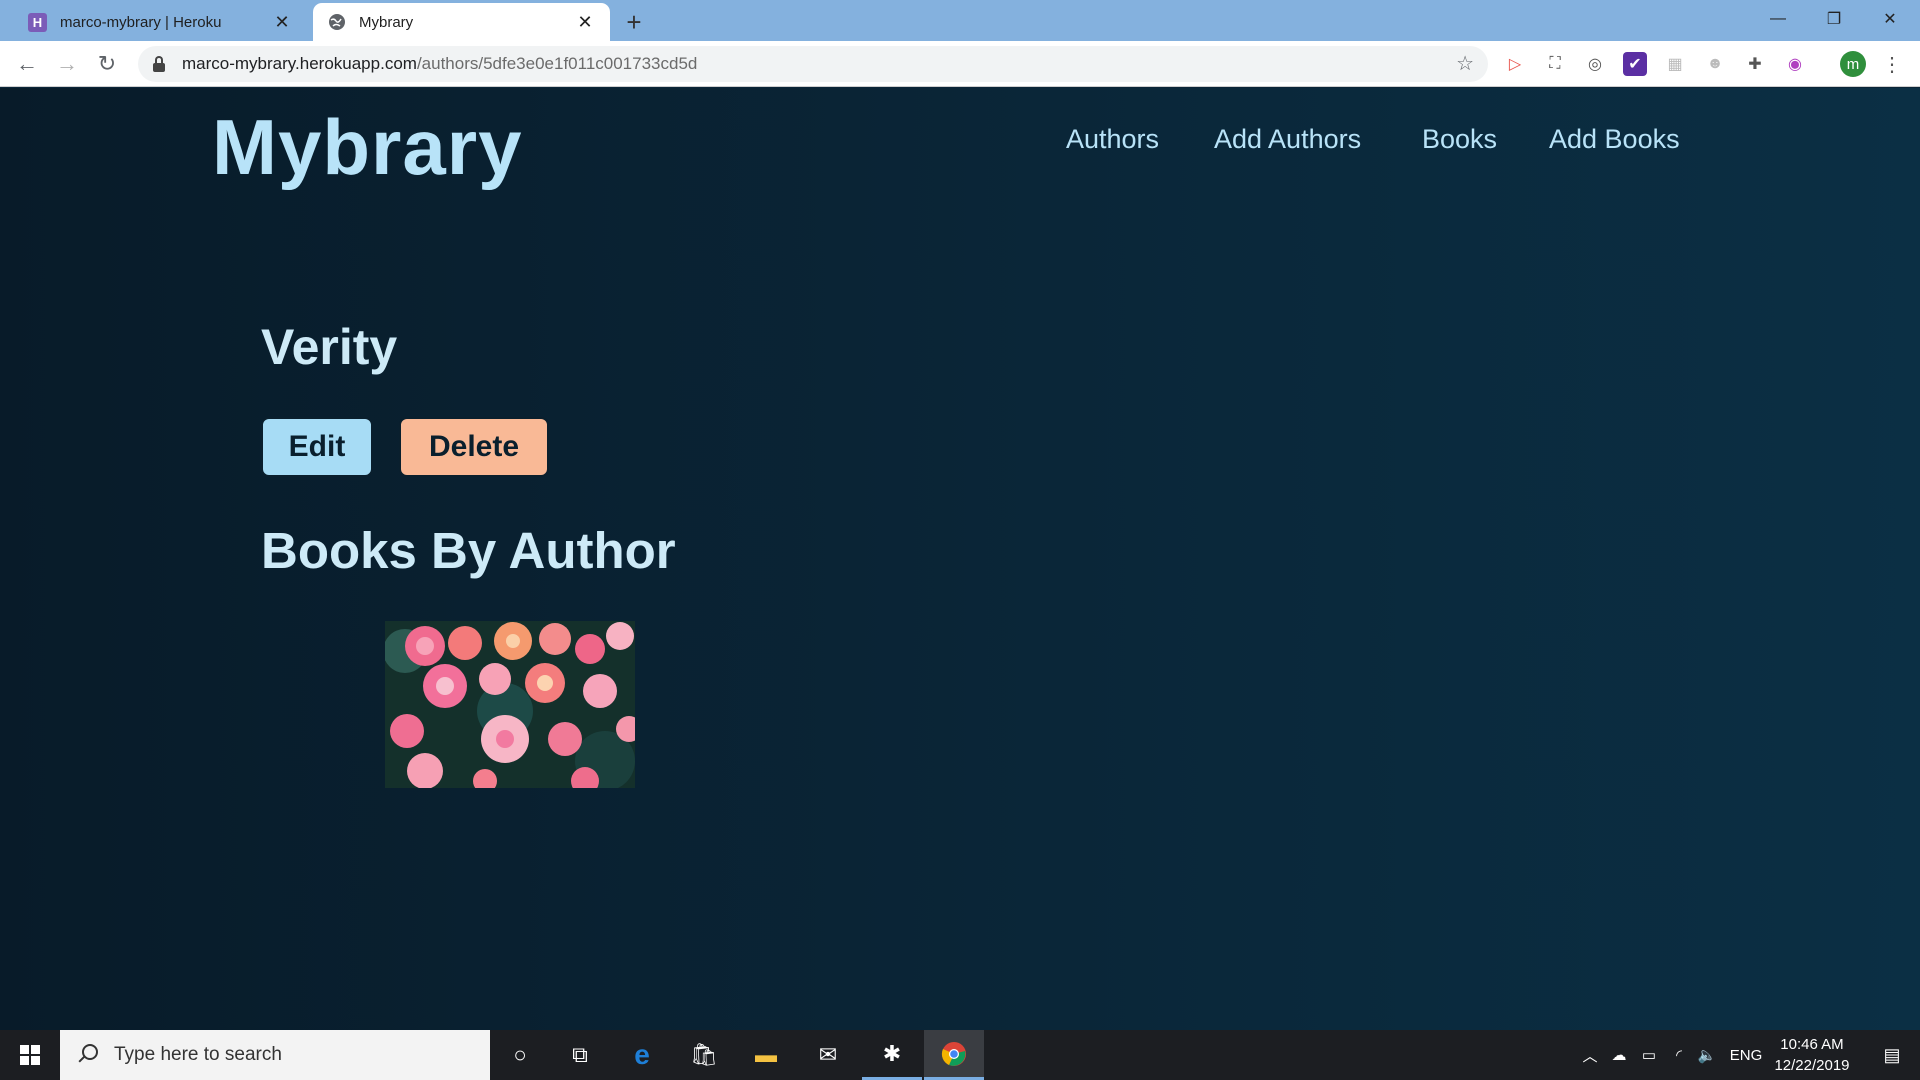 The height and width of the screenshot is (1080, 1920). What do you see at coordinates (1892, 1055) in the screenshot?
I see `action-center-icon: ▤` at bounding box center [1892, 1055].